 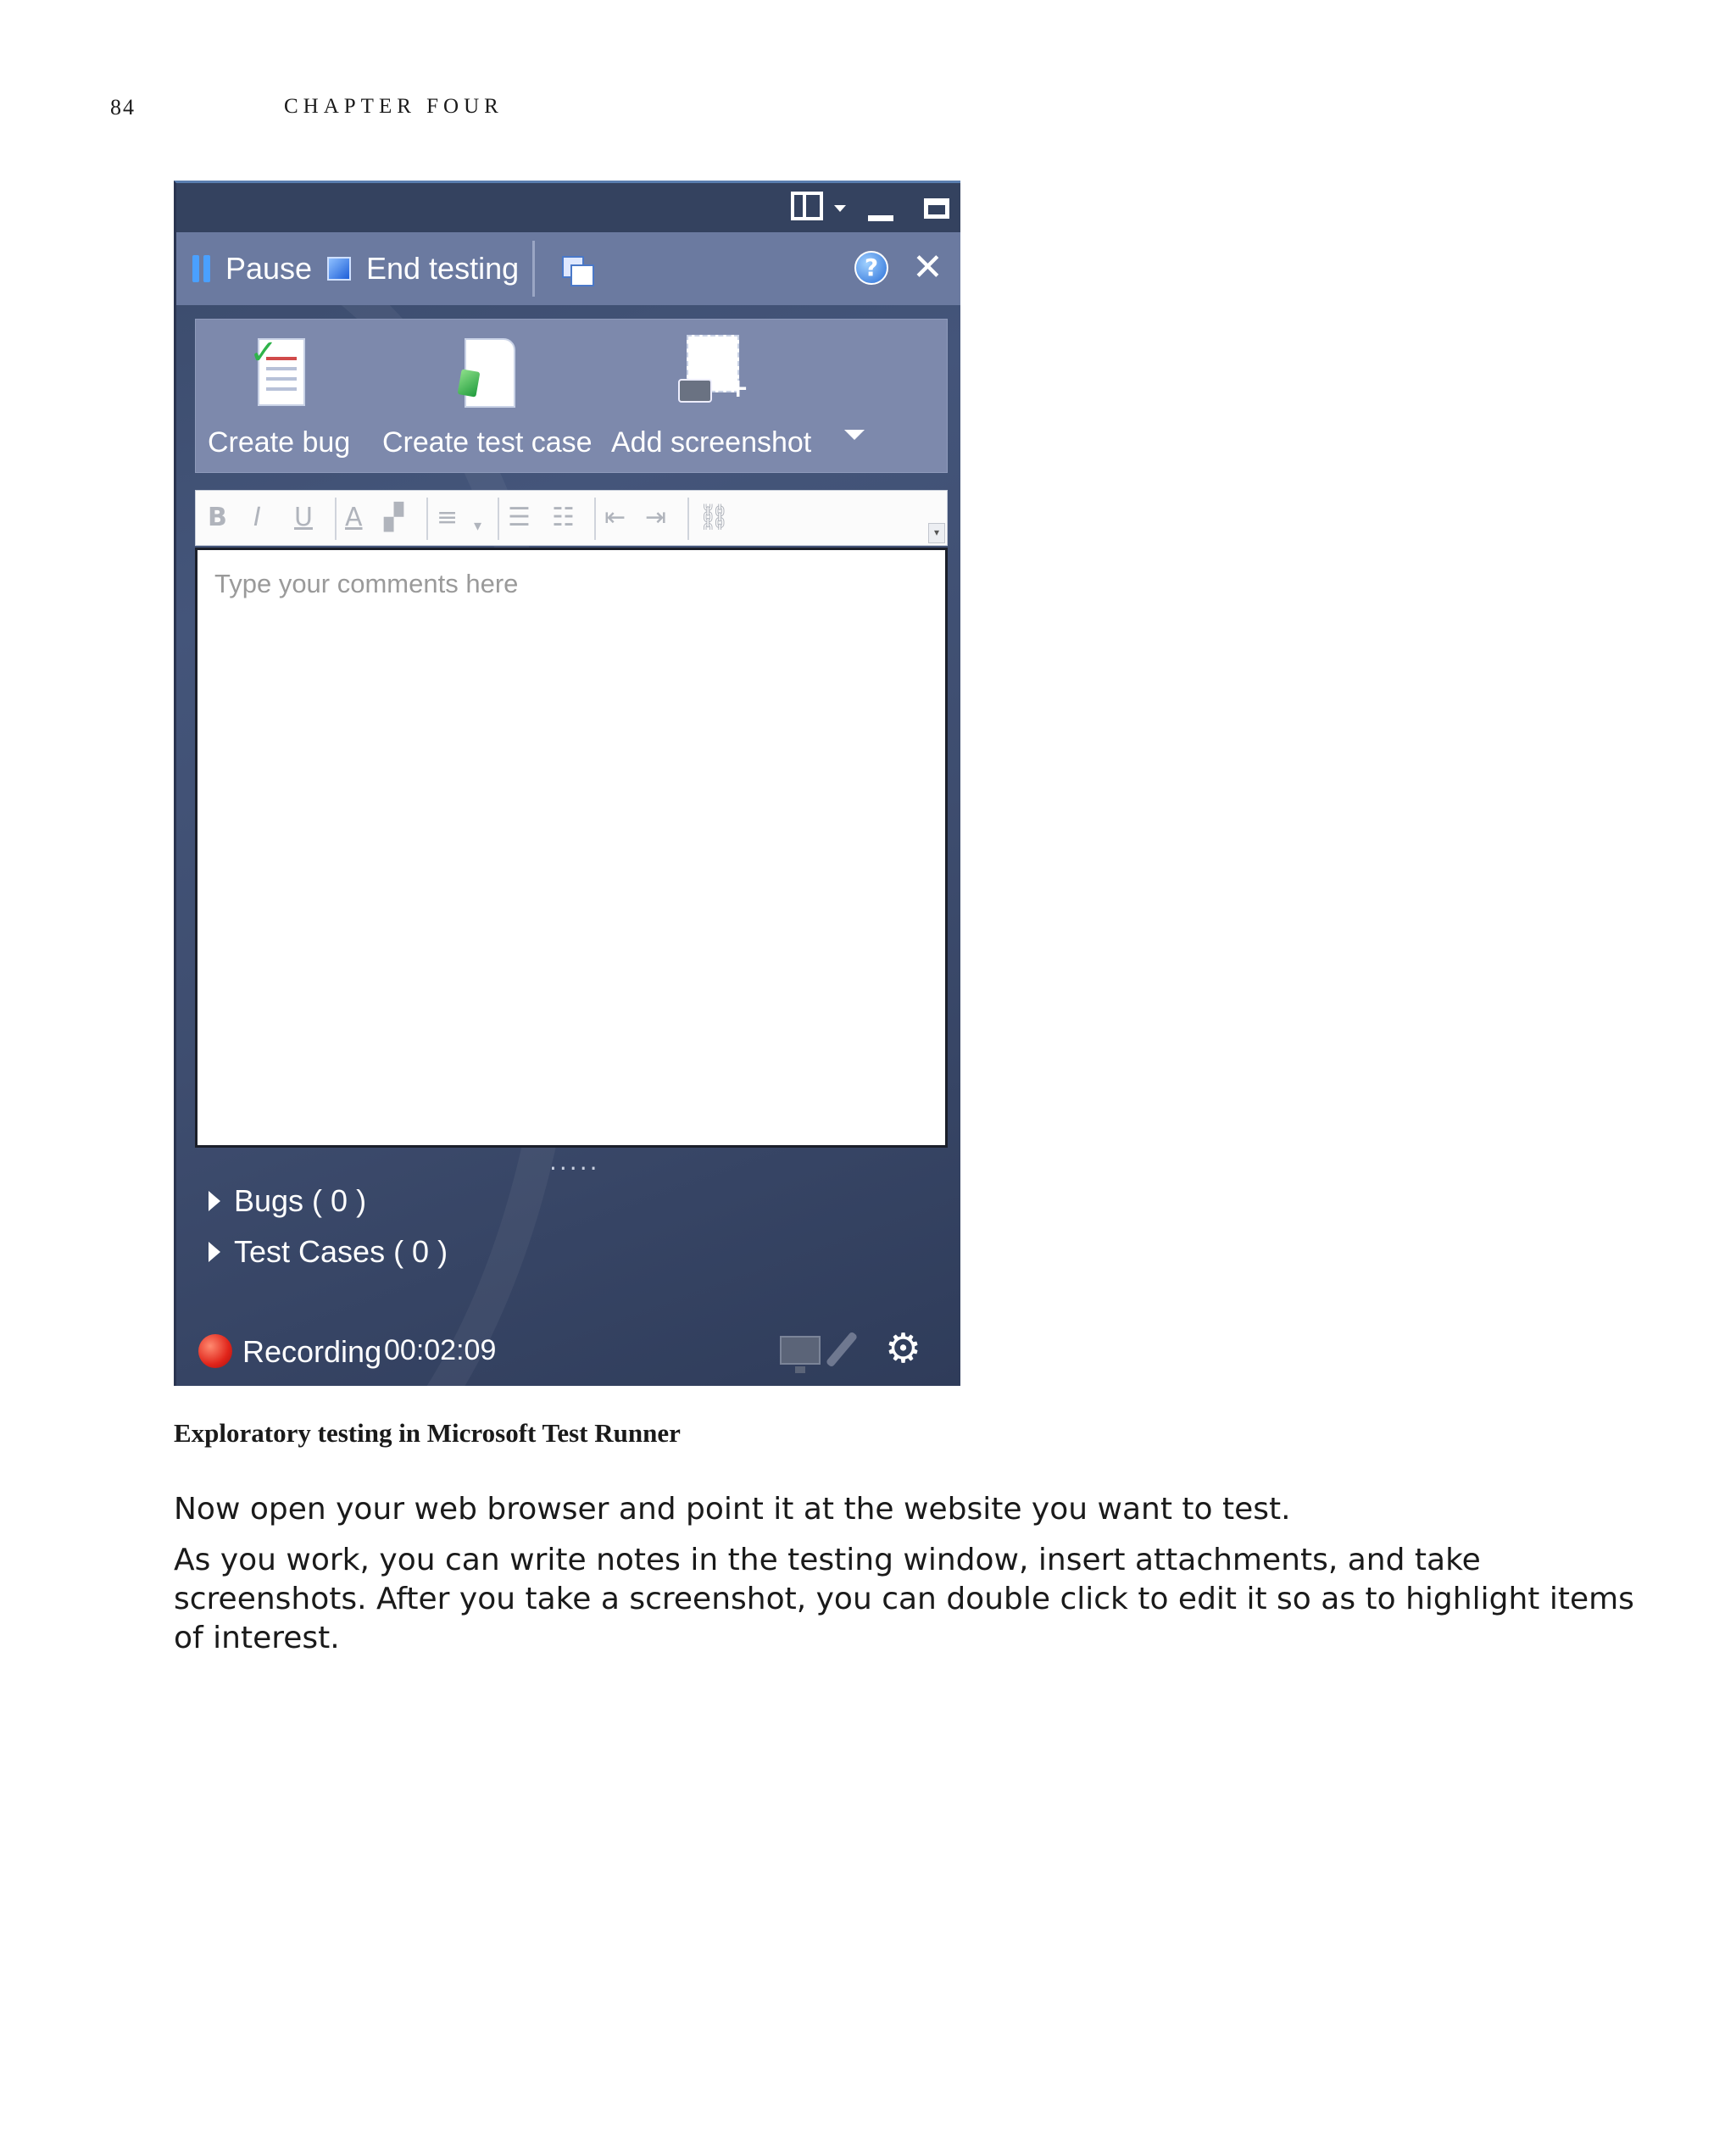 What do you see at coordinates (279, 442) in the screenshot?
I see `create-bug-label: Create bug` at bounding box center [279, 442].